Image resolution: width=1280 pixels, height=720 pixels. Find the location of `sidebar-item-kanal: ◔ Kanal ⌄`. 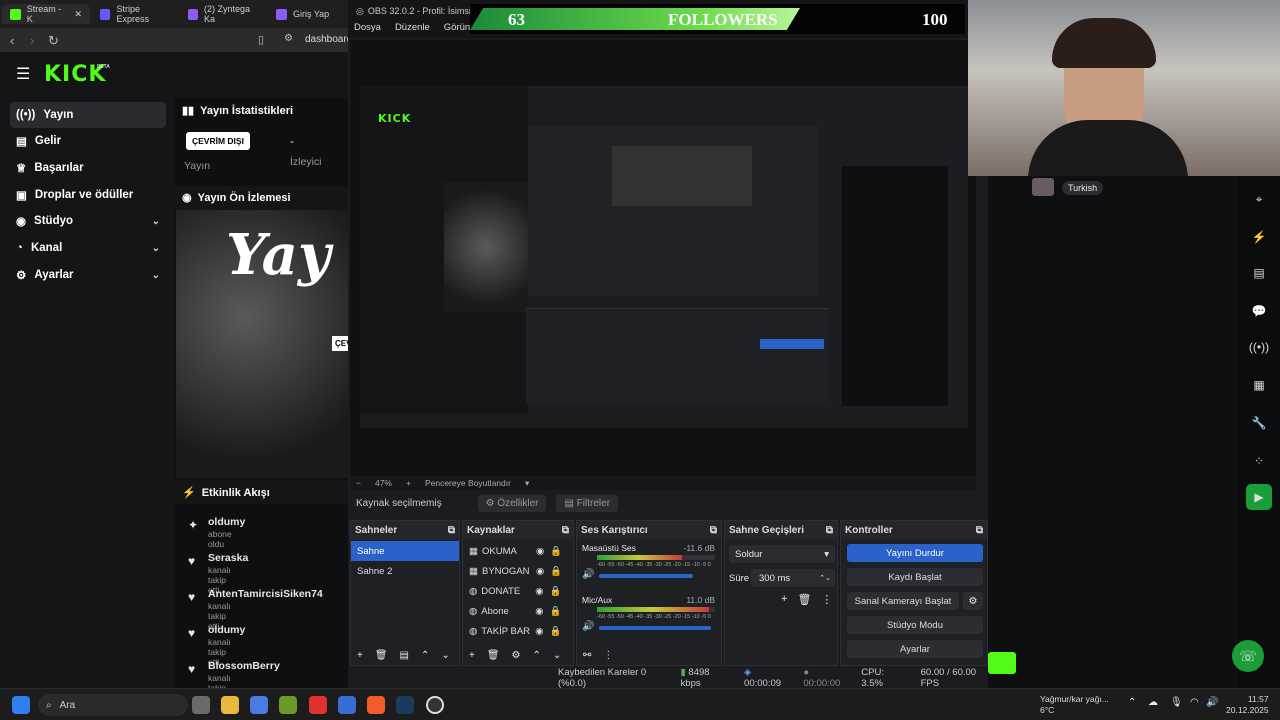

sidebar-item-kanal: ◔ Kanal ⌄ is located at coordinates (88, 248).